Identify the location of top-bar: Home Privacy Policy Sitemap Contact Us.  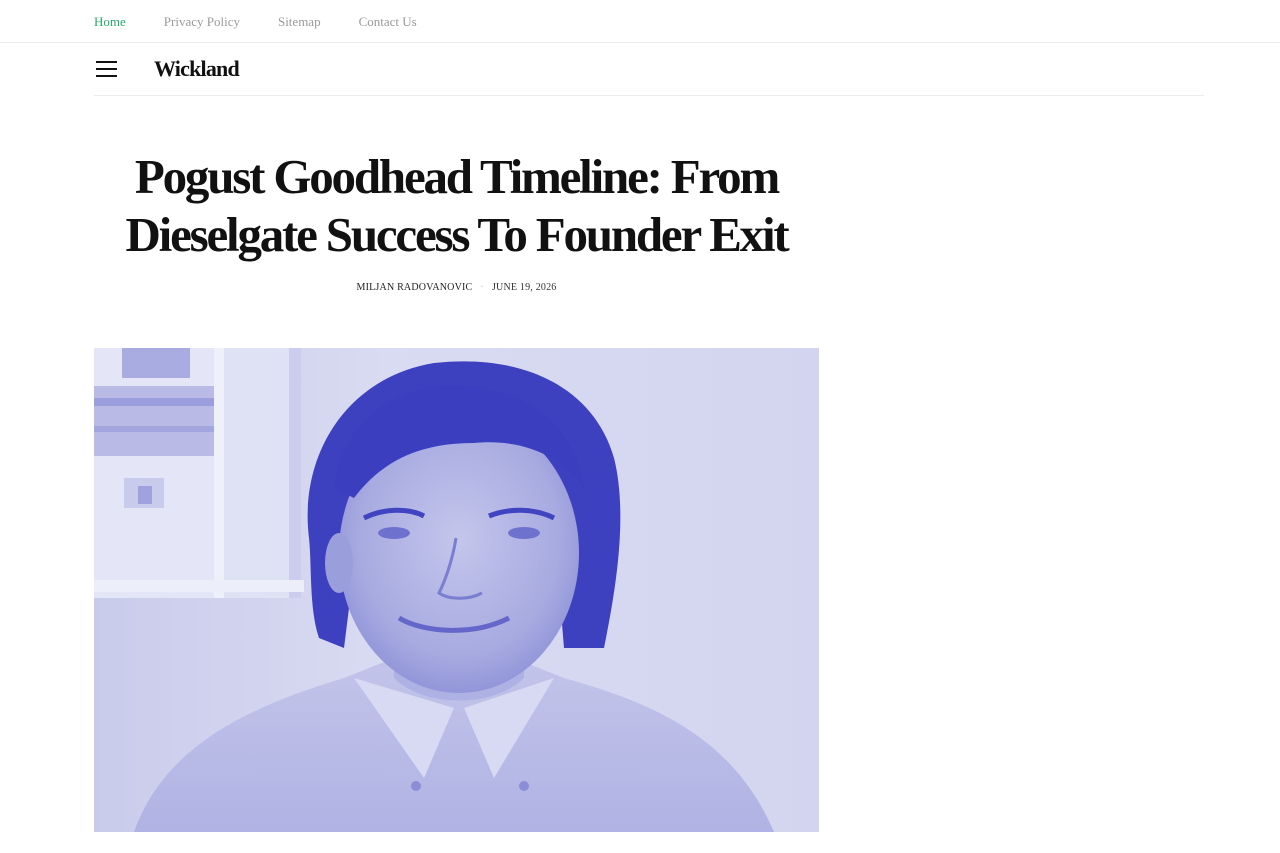
(640, 21).